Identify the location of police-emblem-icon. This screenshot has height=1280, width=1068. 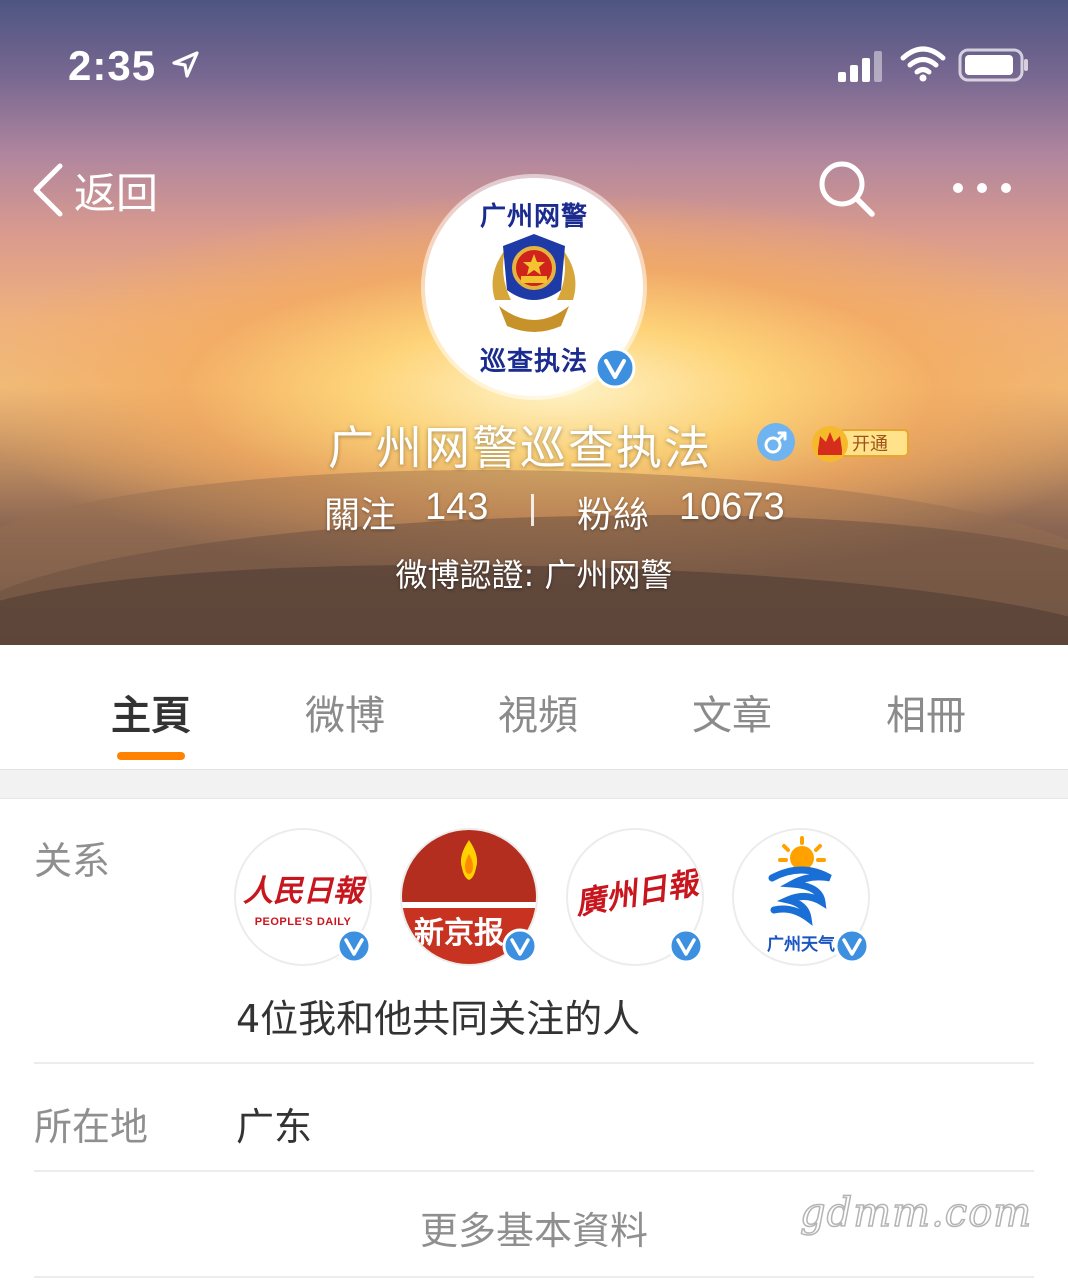
(534, 283).